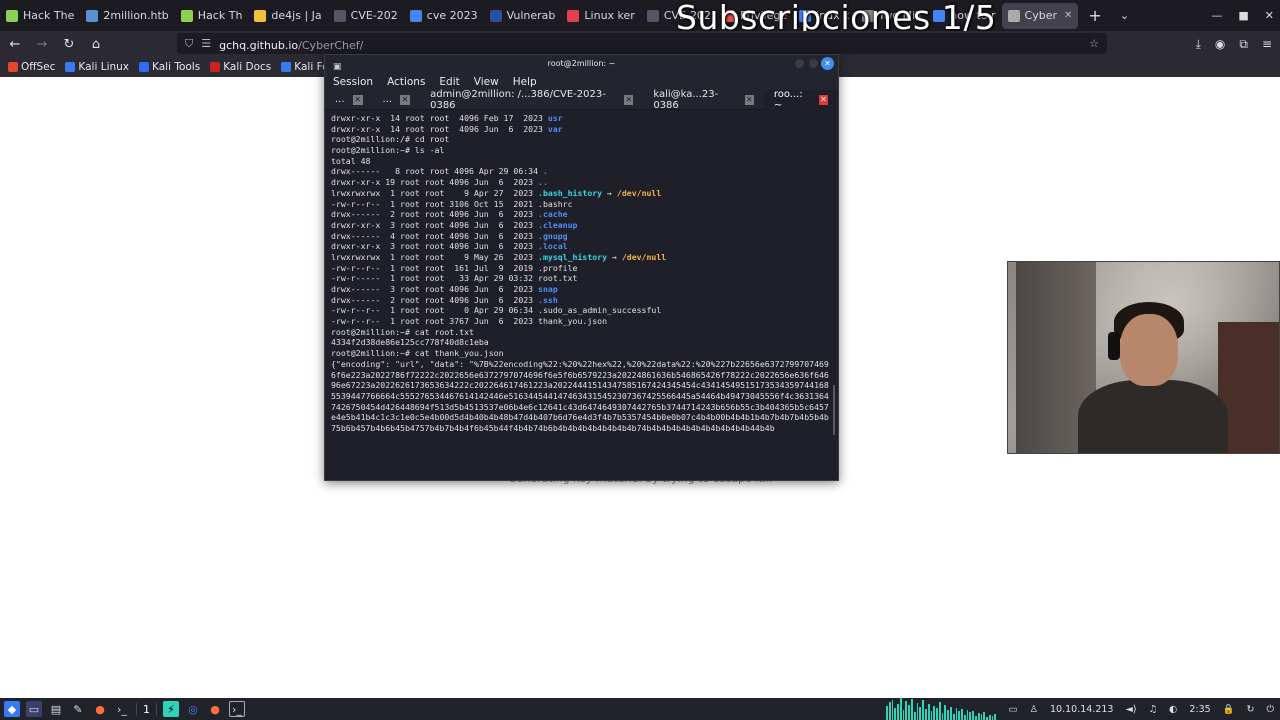 The width and height of the screenshot is (1280, 720). Describe the element at coordinates (1267, 44) in the screenshot. I see `menu-icon: ≡` at that location.